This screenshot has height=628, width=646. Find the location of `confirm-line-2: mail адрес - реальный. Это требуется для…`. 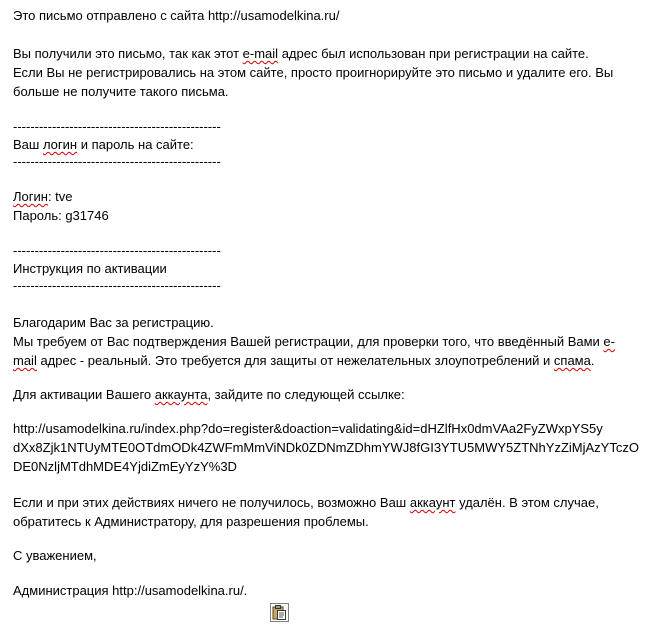

confirm-line-2: mail адрес - реальный. Это требуется для… is located at coordinates (304, 360).